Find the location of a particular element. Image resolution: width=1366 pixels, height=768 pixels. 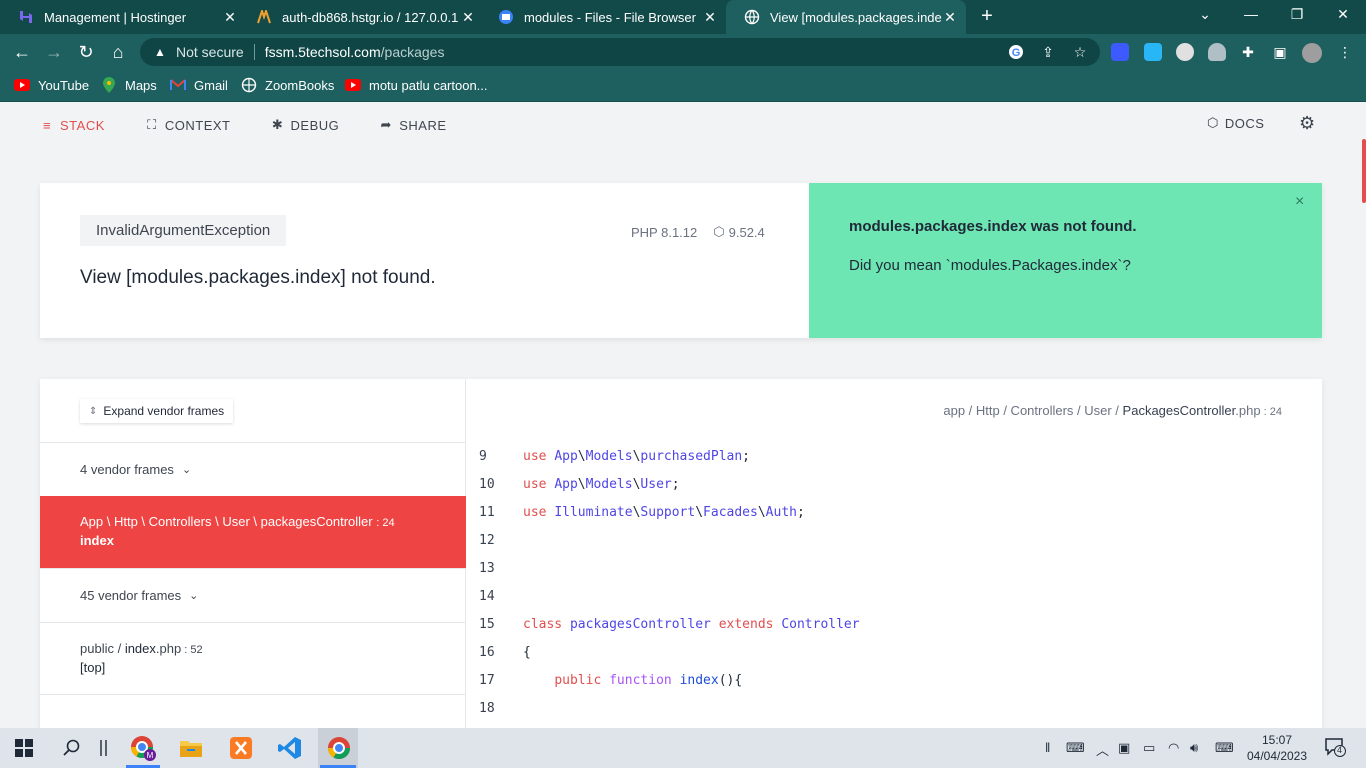

exception-class: InvalidArgumentException is located at coordinates (183, 230).